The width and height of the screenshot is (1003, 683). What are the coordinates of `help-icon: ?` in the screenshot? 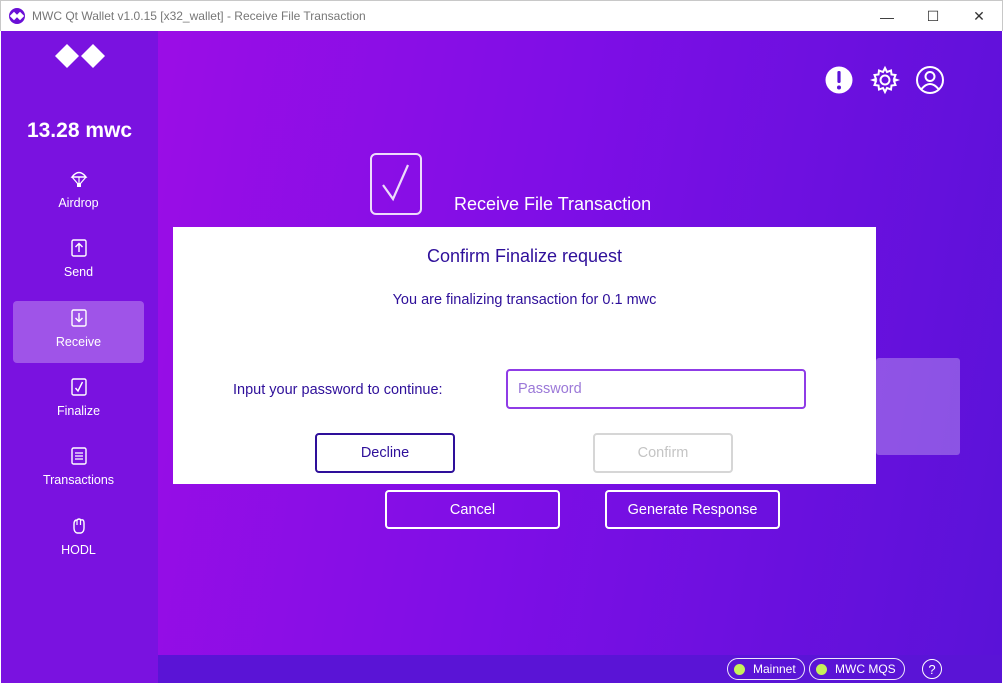 It's located at (932, 669).